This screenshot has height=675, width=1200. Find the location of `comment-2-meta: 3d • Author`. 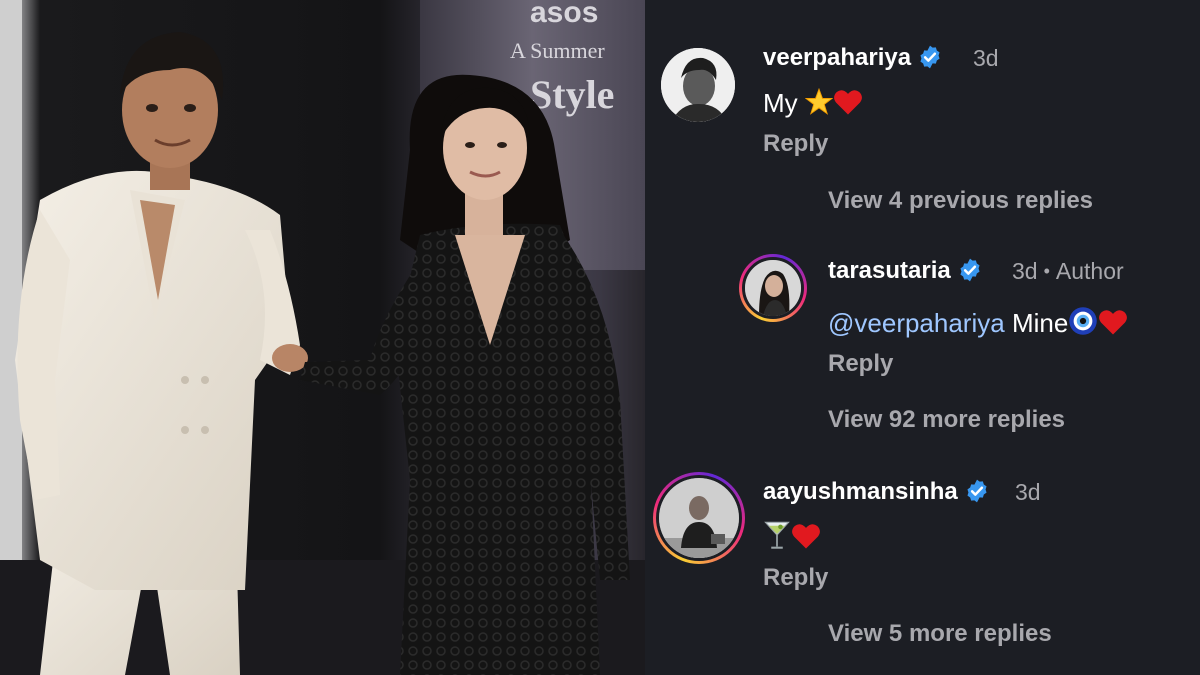

comment-2-meta: 3d • Author is located at coordinates (1068, 271).